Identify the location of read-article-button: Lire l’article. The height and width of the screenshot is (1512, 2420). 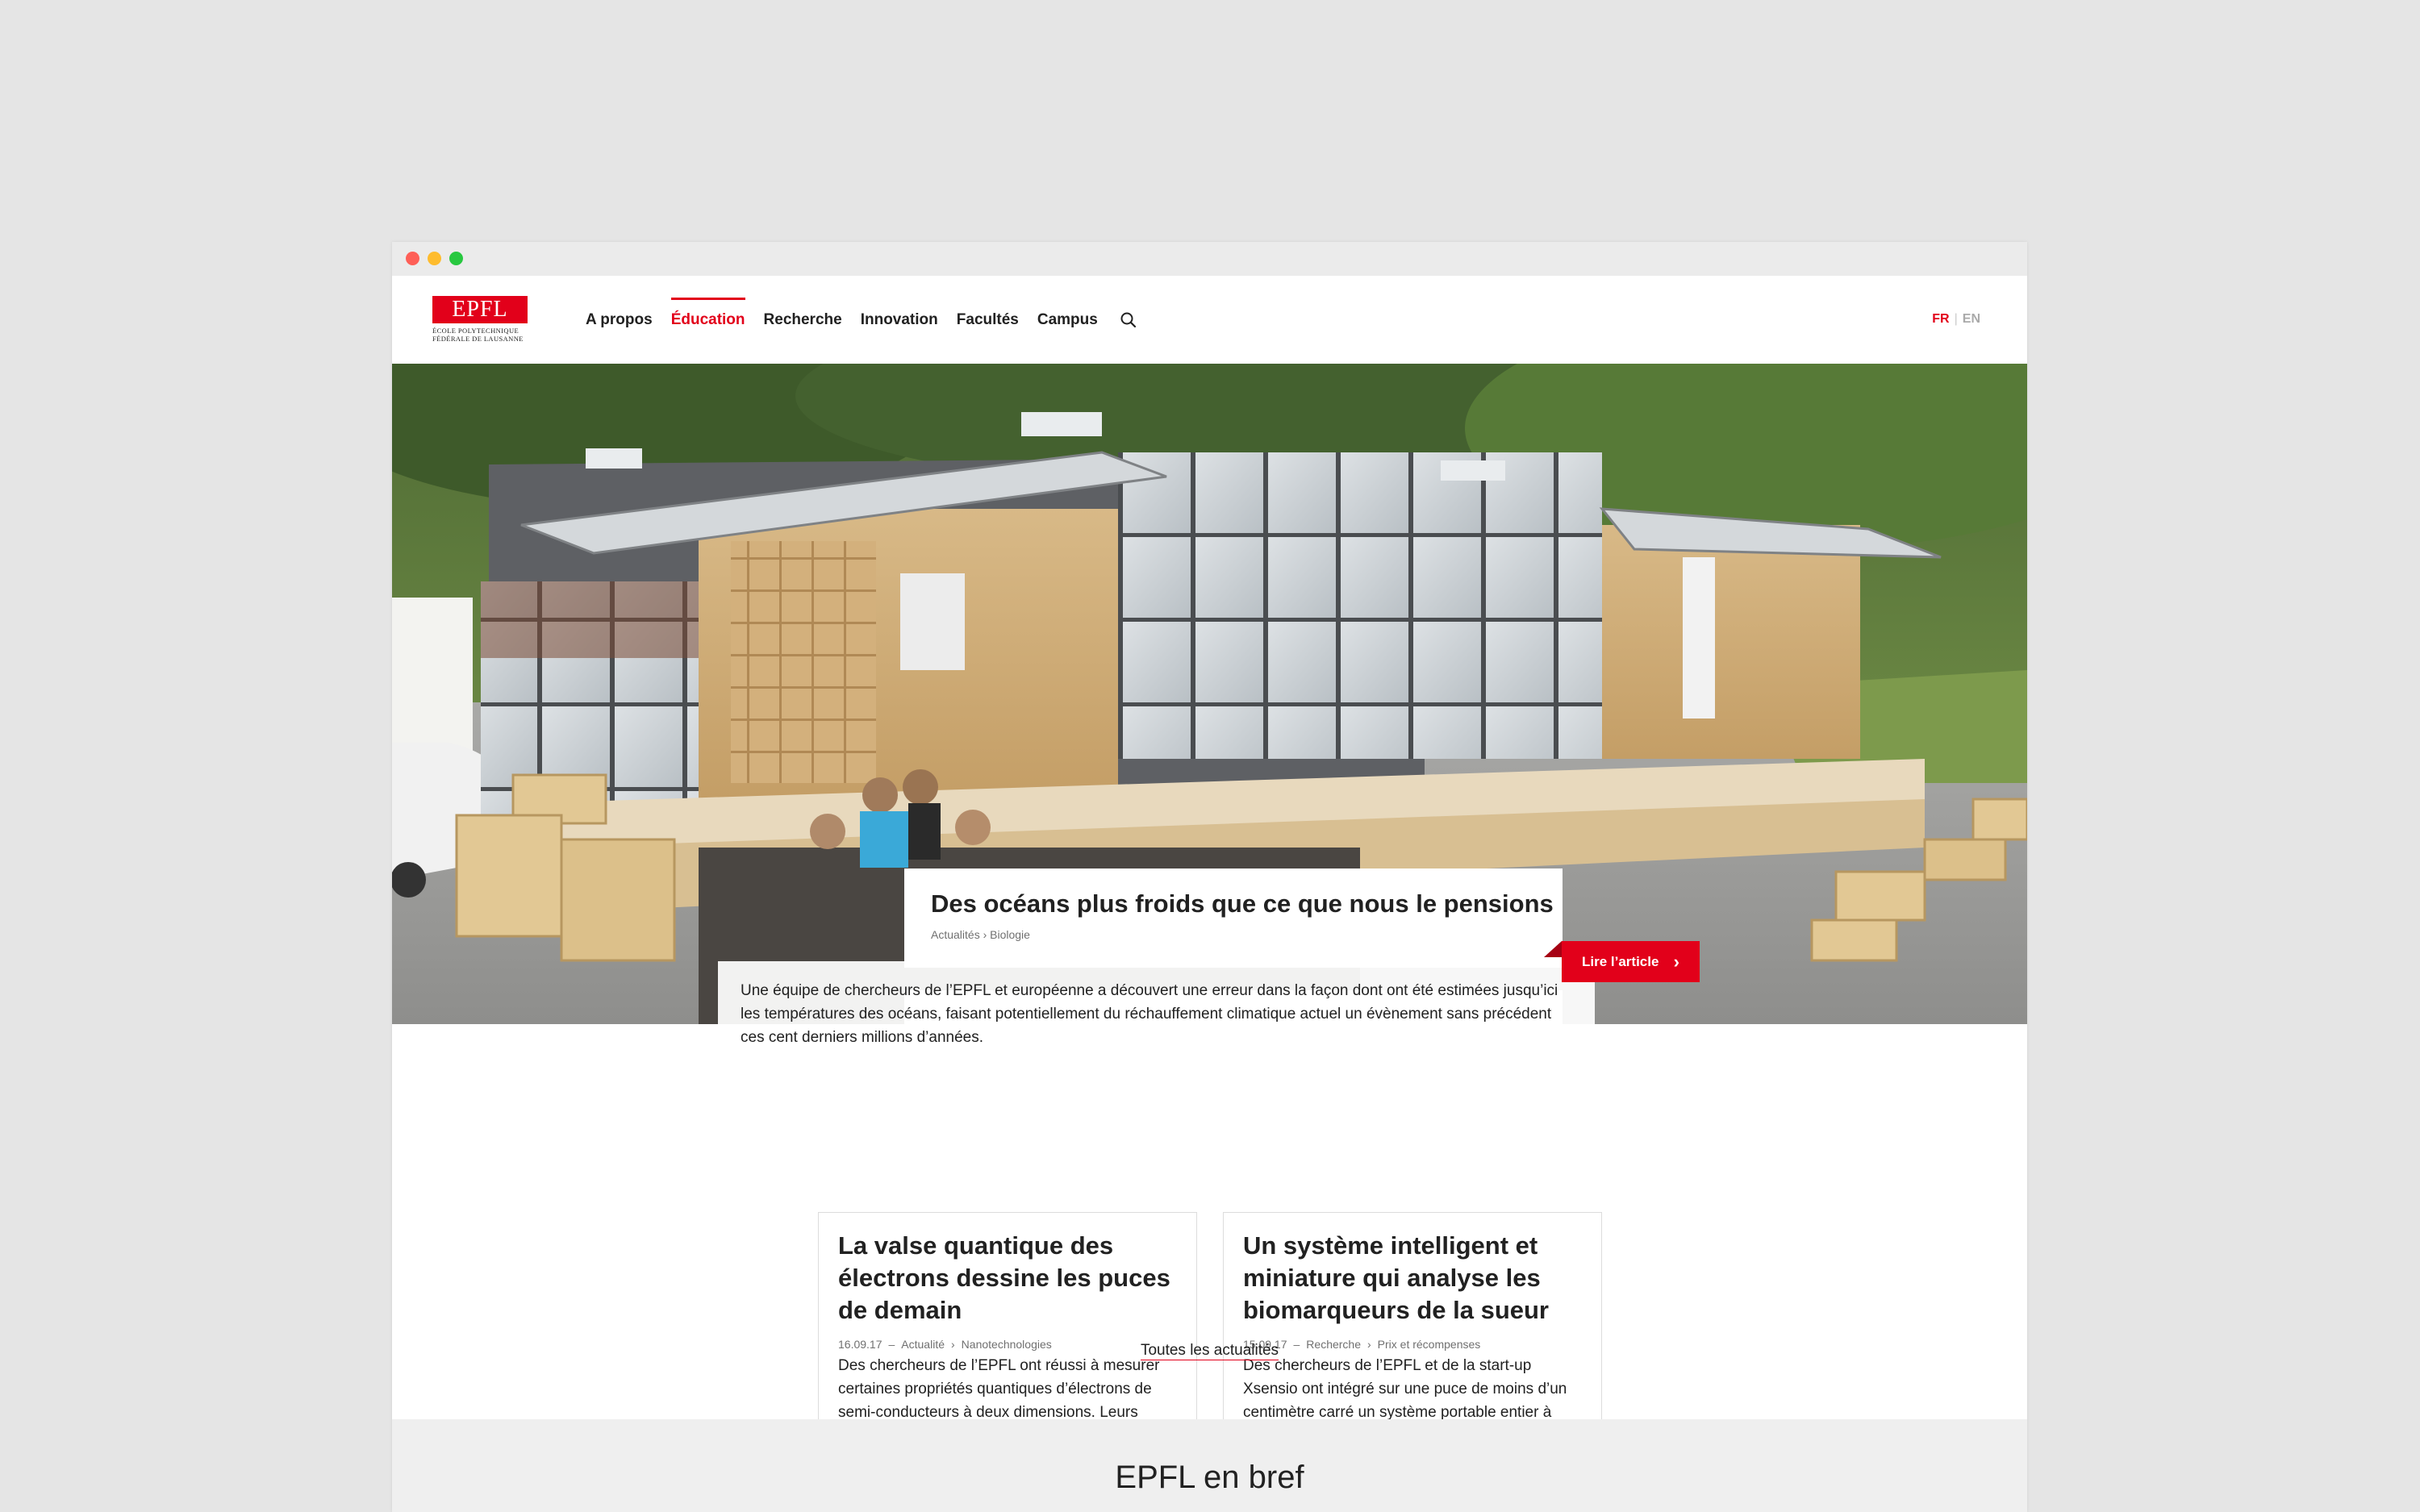
(1631, 962).